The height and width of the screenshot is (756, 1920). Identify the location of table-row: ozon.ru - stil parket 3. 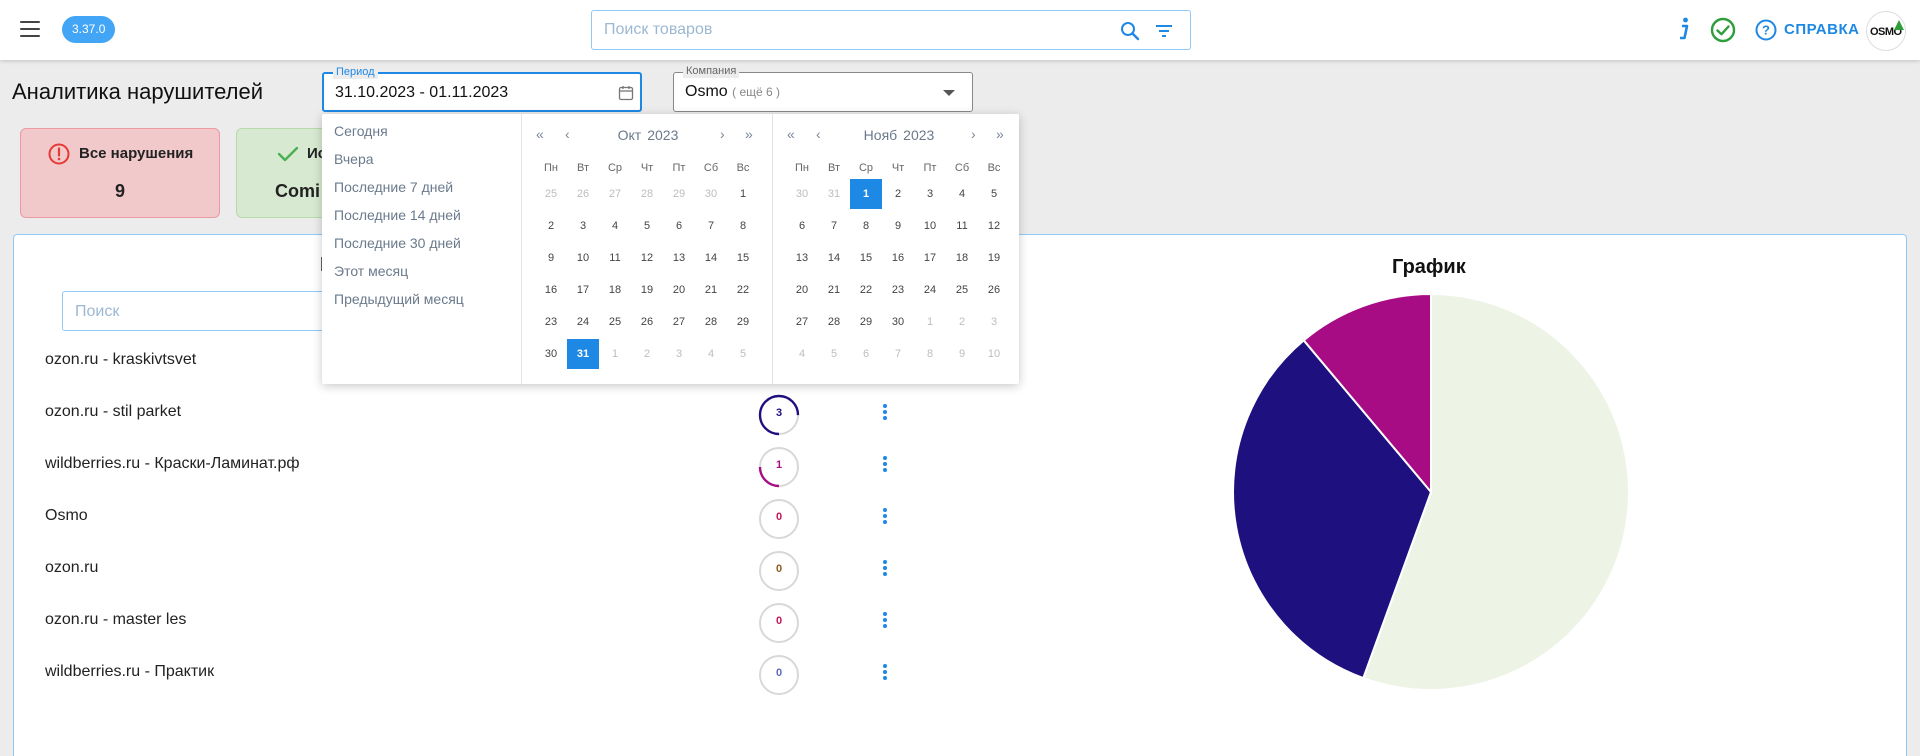
(464, 414).